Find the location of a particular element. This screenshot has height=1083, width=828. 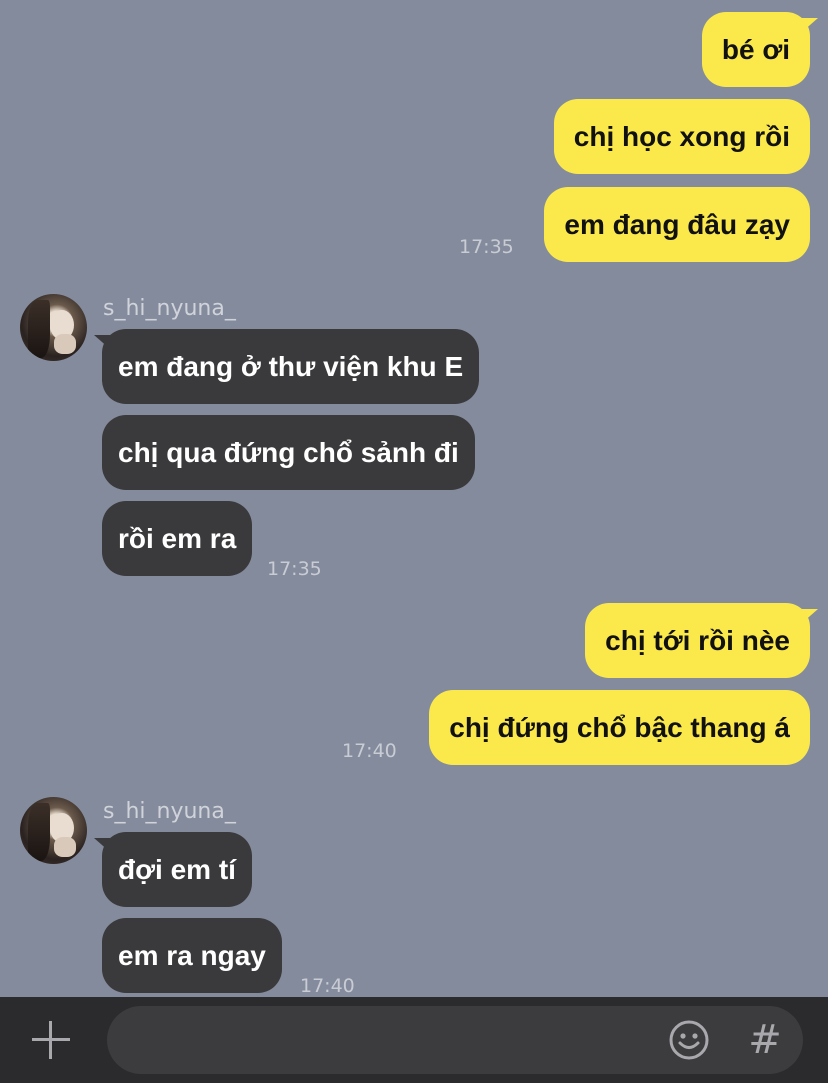

message-input-container: # is located at coordinates (455, 1040).